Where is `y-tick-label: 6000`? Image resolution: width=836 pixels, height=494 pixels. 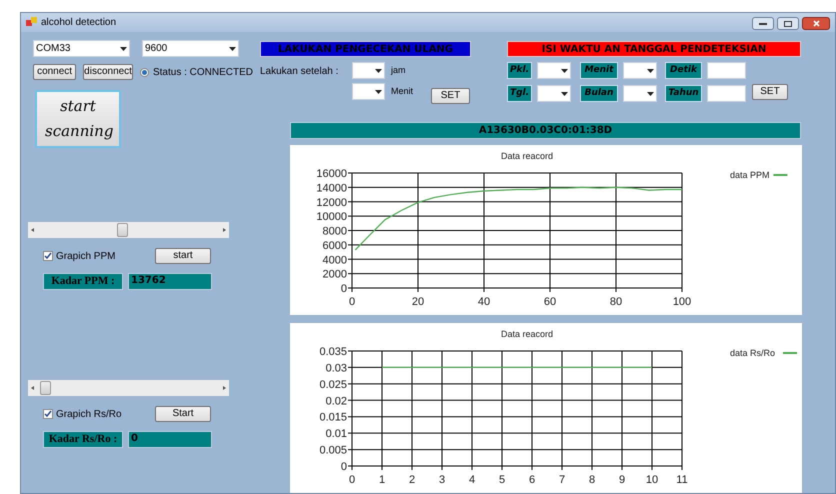
y-tick-label: 6000 is located at coordinates (334, 246).